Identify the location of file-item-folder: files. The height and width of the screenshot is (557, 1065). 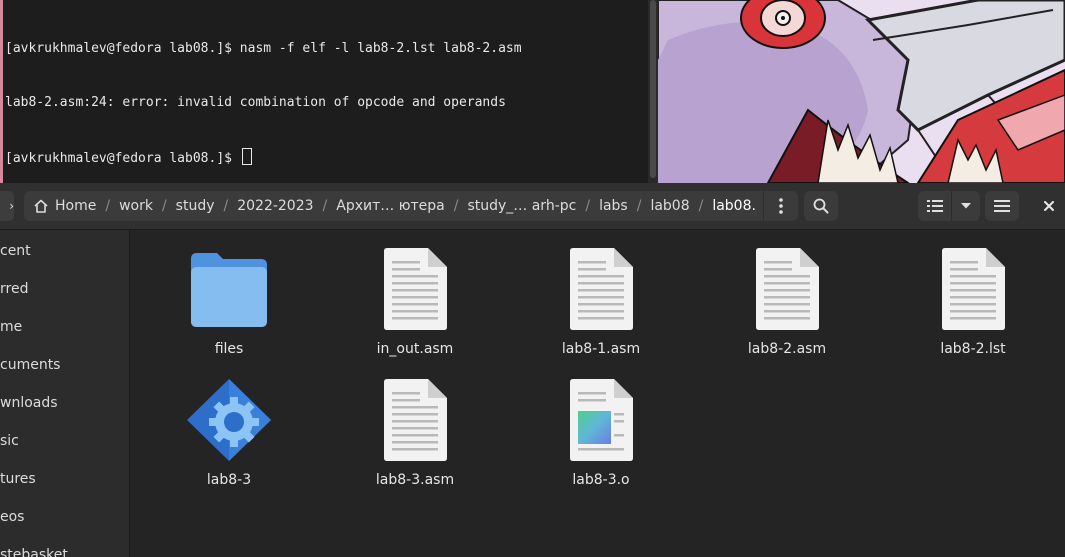
(229, 302).